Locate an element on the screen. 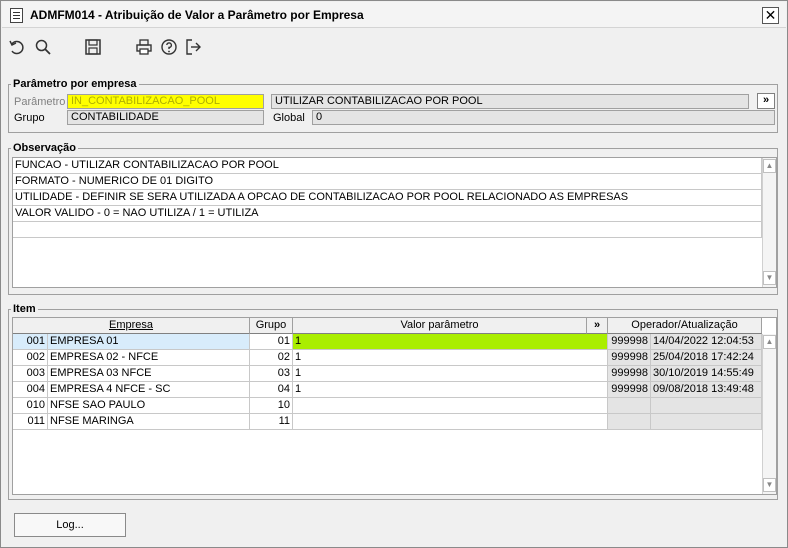  global-label: Global is located at coordinates (289, 118).